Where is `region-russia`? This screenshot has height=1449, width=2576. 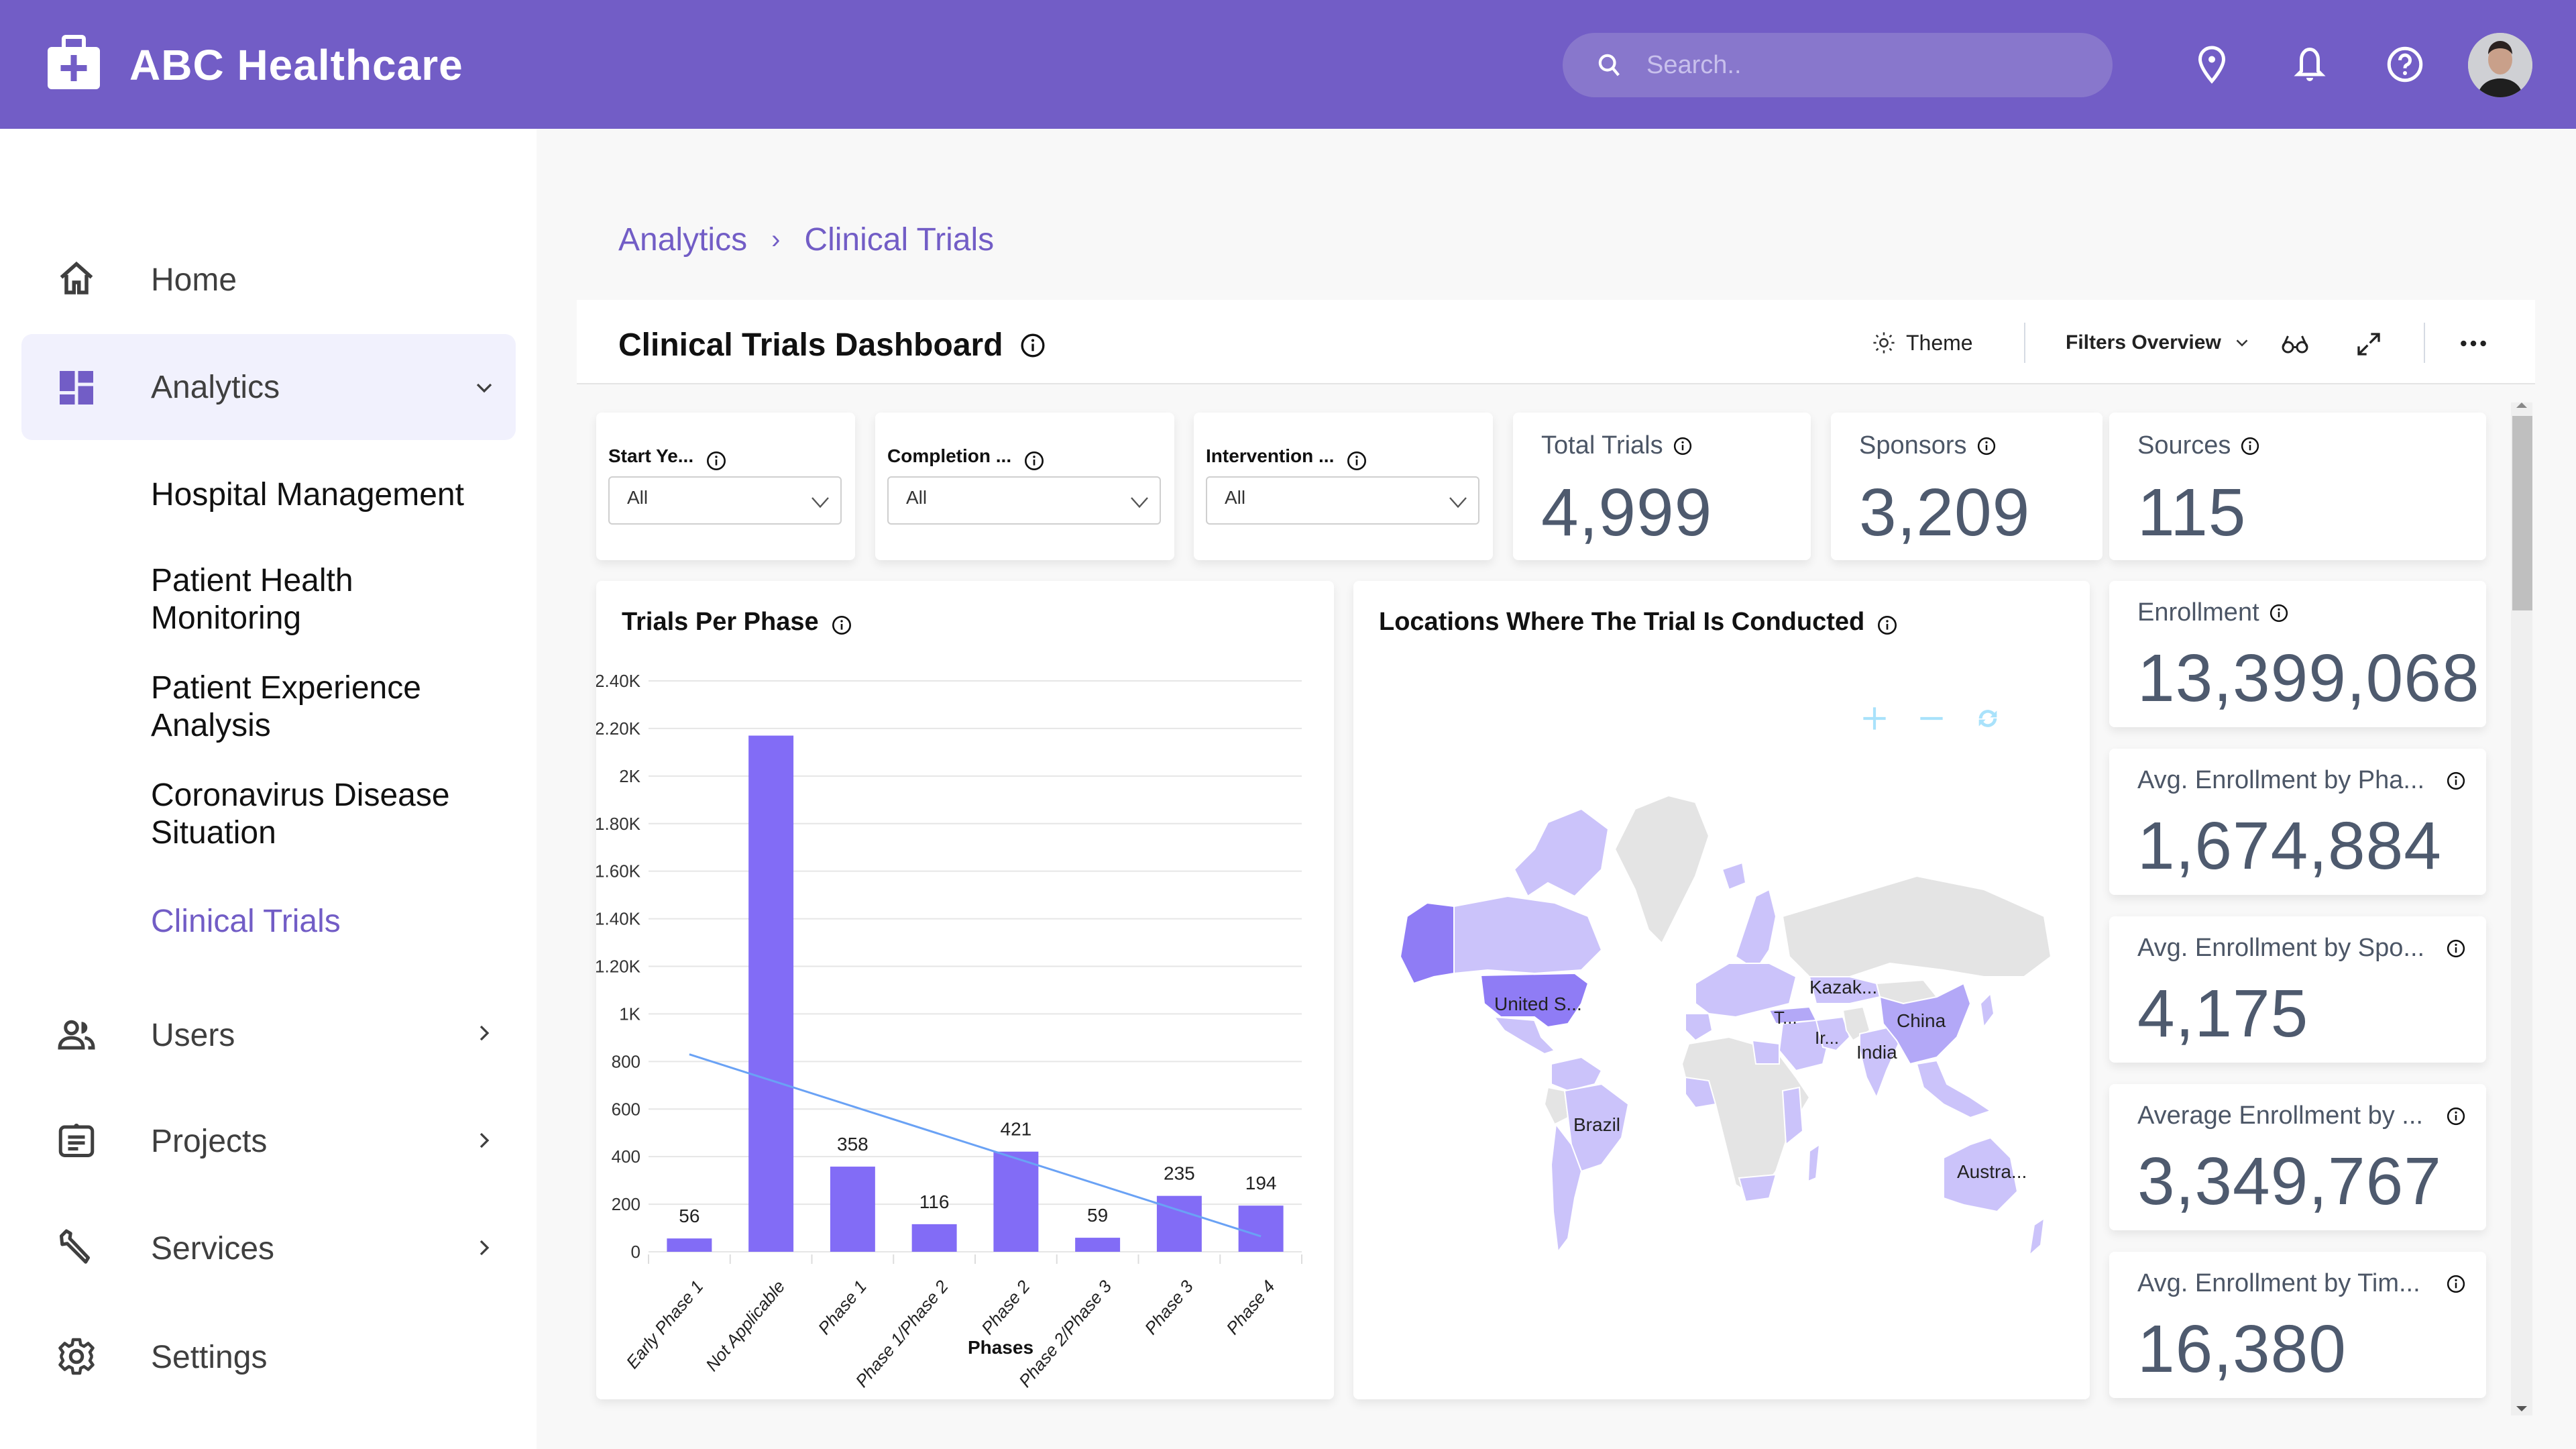
region-russia is located at coordinates (1916, 926).